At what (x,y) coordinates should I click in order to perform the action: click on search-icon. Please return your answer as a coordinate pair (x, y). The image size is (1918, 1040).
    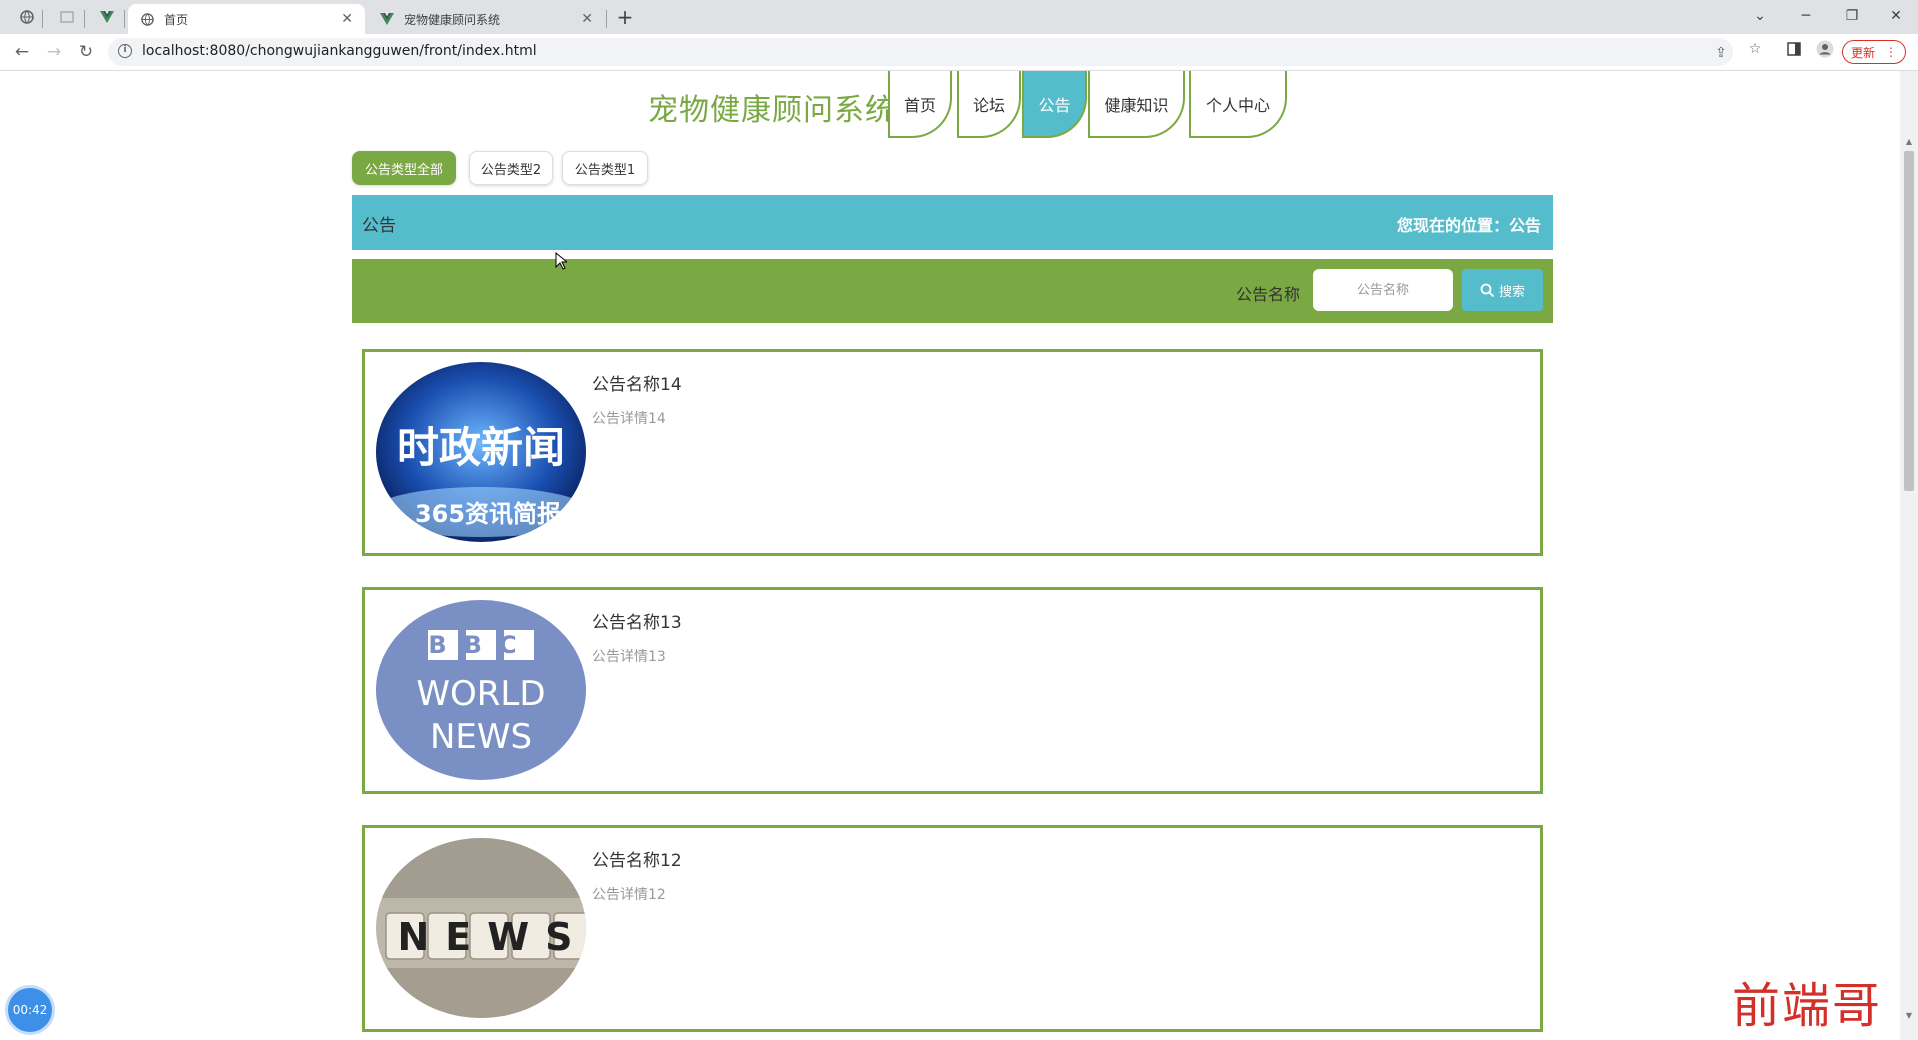
    Looking at the image, I should click on (1487, 290).